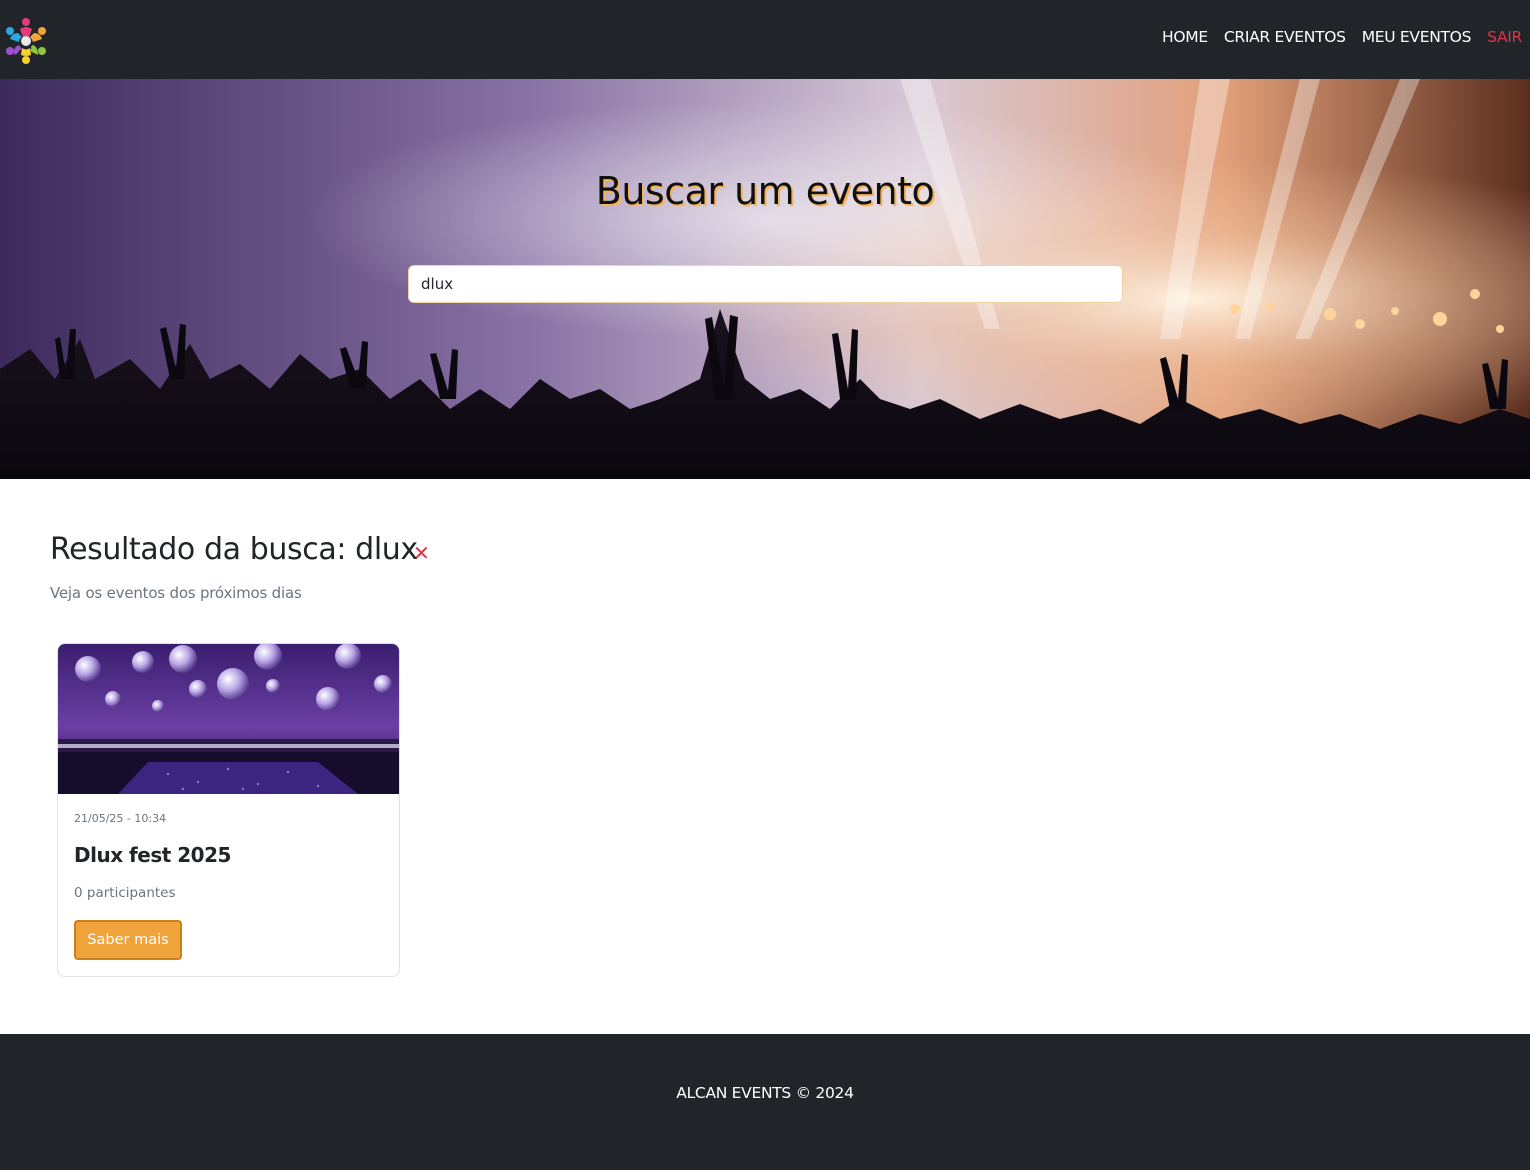 Image resolution: width=1530 pixels, height=1170 pixels. Describe the element at coordinates (128, 940) in the screenshot. I see `learn-more-button: Saber mais` at that location.